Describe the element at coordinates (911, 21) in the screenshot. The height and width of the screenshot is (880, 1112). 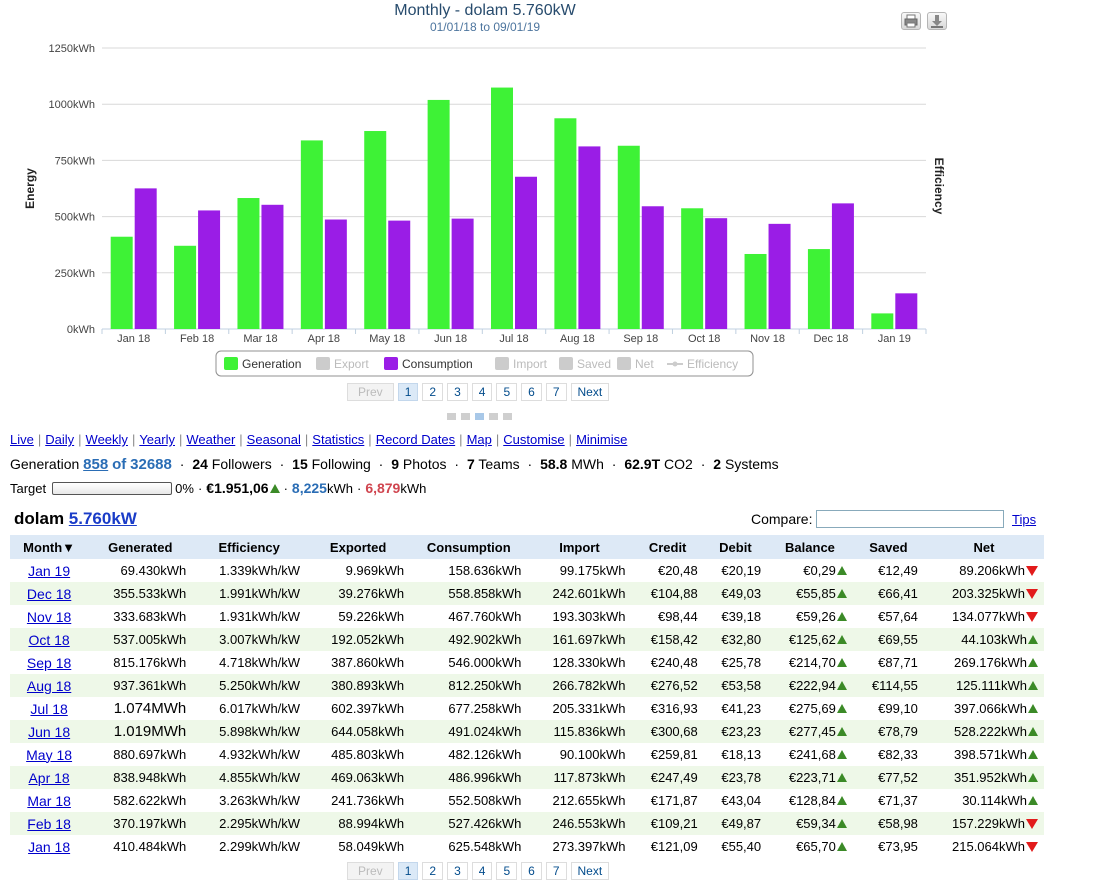
I see `print-button` at that location.